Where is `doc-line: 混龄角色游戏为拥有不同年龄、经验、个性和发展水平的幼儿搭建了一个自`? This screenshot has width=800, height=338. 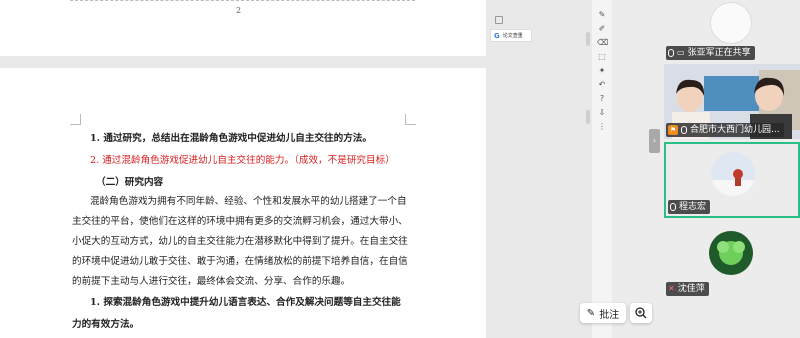
doc-line: 混龄角色游戏为拥有不同年龄、经验、个性和发展水平的幼儿搭建了一个自 is located at coordinates (248, 201).